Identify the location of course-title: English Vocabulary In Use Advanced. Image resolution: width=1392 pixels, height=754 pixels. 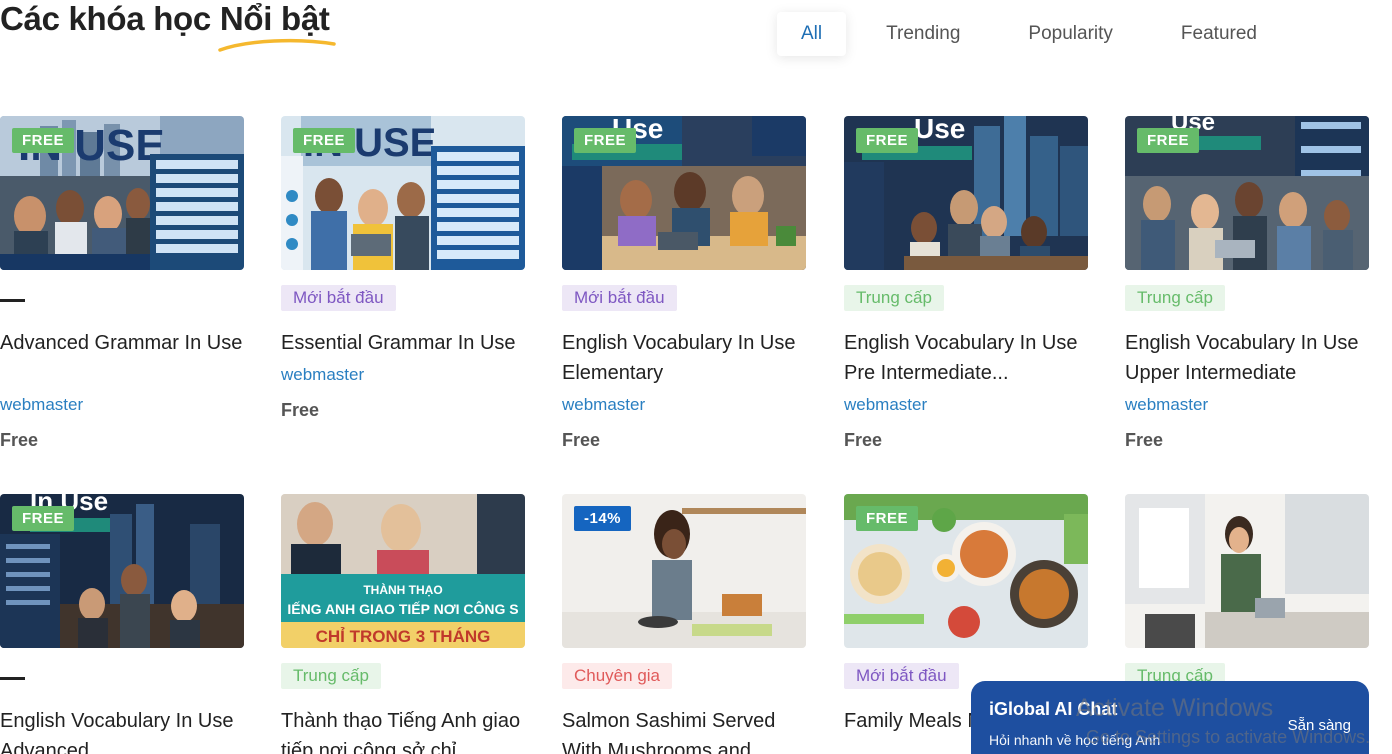
(122, 730).